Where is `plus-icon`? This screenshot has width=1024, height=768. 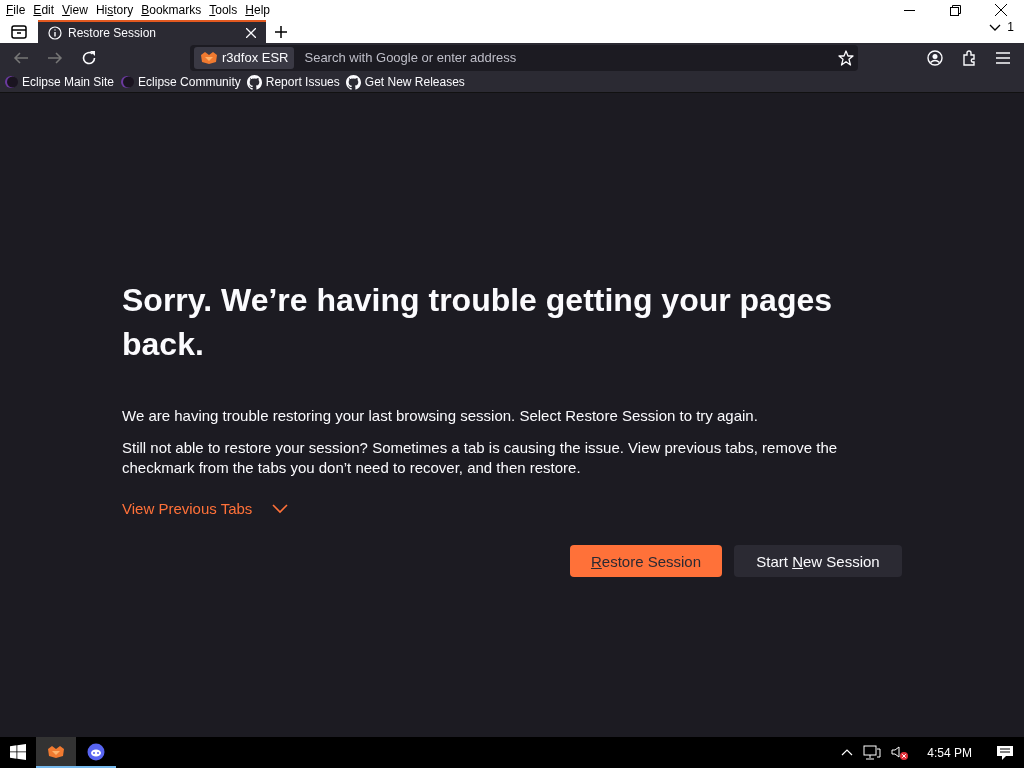 plus-icon is located at coordinates (281, 31).